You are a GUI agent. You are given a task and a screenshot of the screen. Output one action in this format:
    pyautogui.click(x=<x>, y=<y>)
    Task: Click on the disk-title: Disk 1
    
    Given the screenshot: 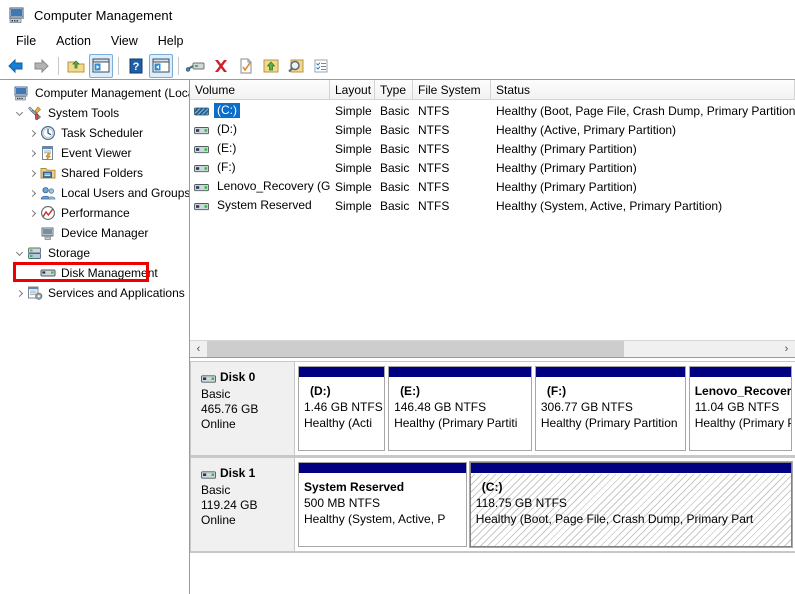 What is the action you would take?
    pyautogui.click(x=247, y=473)
    